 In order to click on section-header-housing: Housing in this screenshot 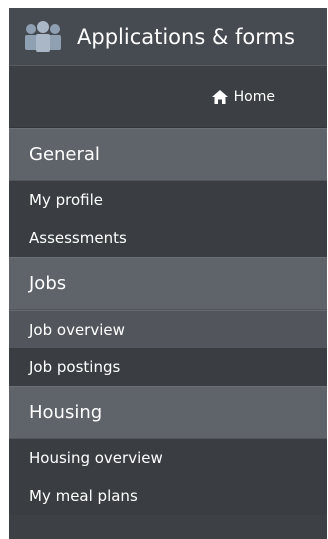, I will do `click(168, 412)`.